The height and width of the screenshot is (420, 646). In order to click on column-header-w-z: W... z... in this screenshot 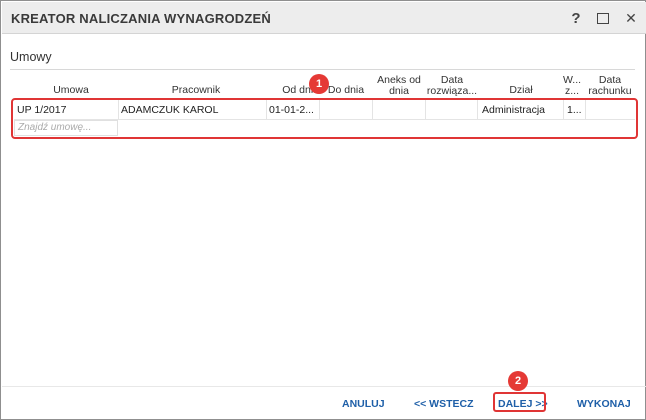, I will do `click(572, 86)`.